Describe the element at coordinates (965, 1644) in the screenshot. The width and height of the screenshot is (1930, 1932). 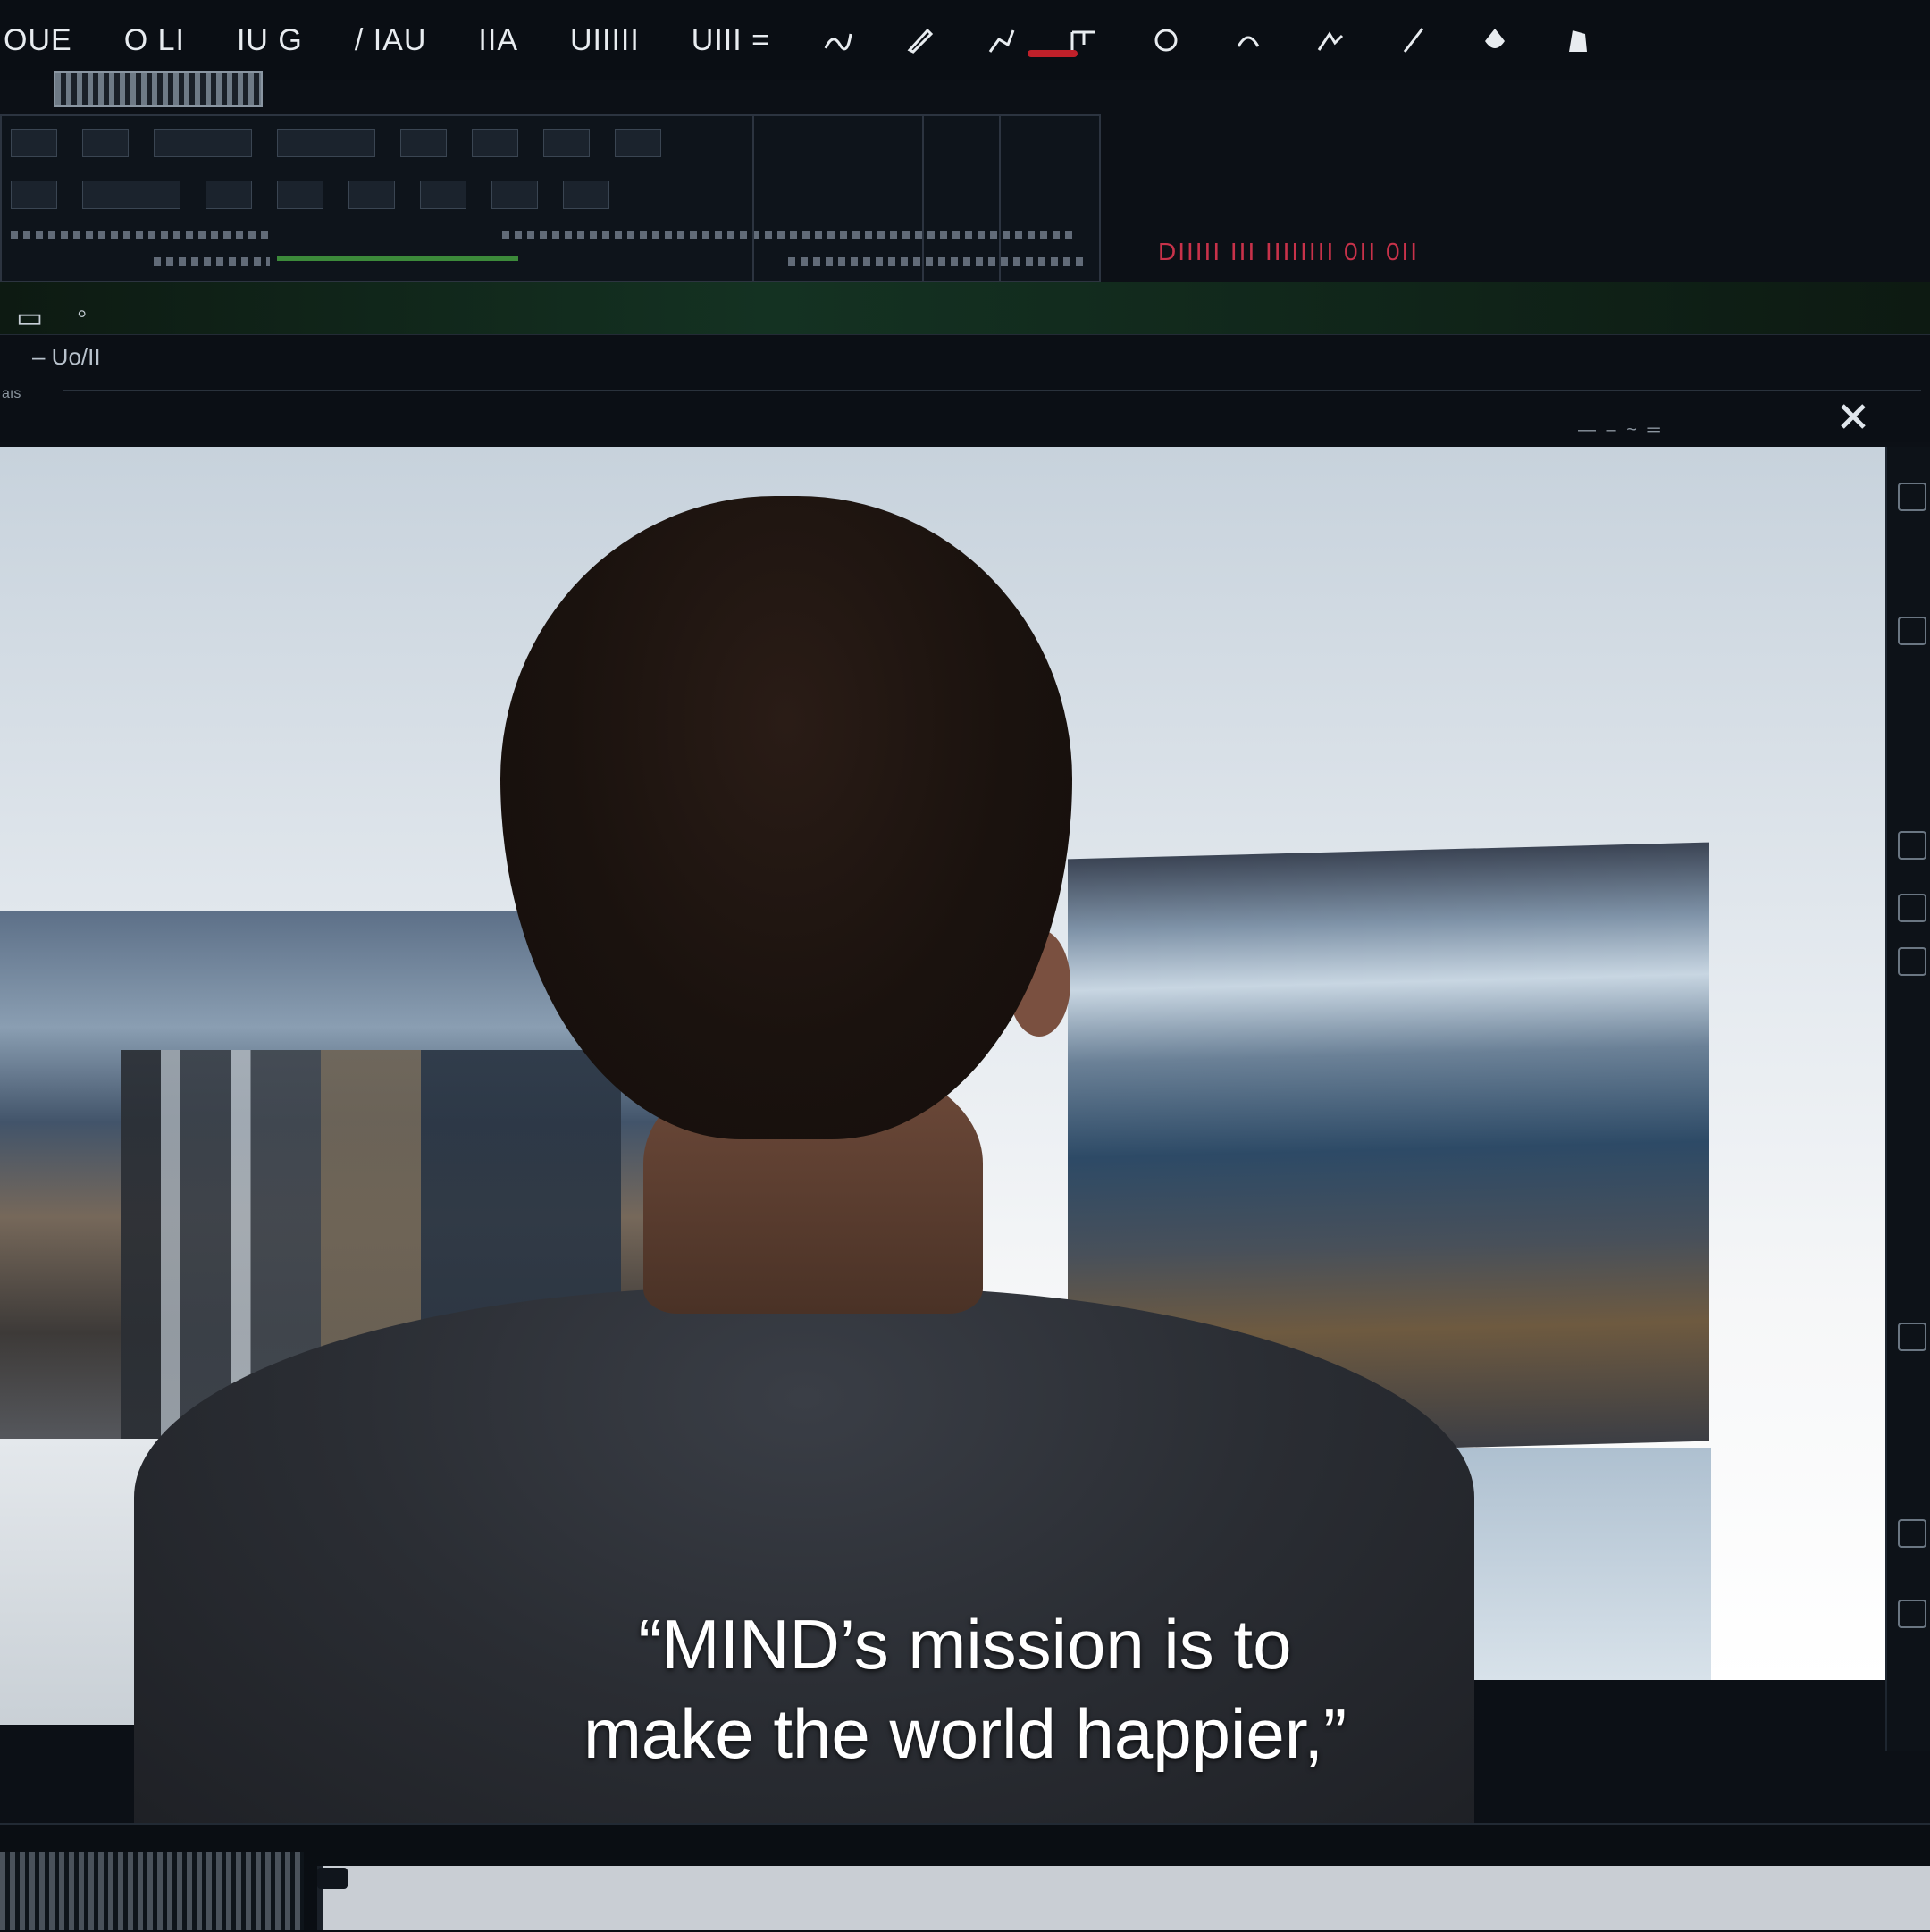
I see `subtitle-line-1: “MIND’s mission is to` at that location.